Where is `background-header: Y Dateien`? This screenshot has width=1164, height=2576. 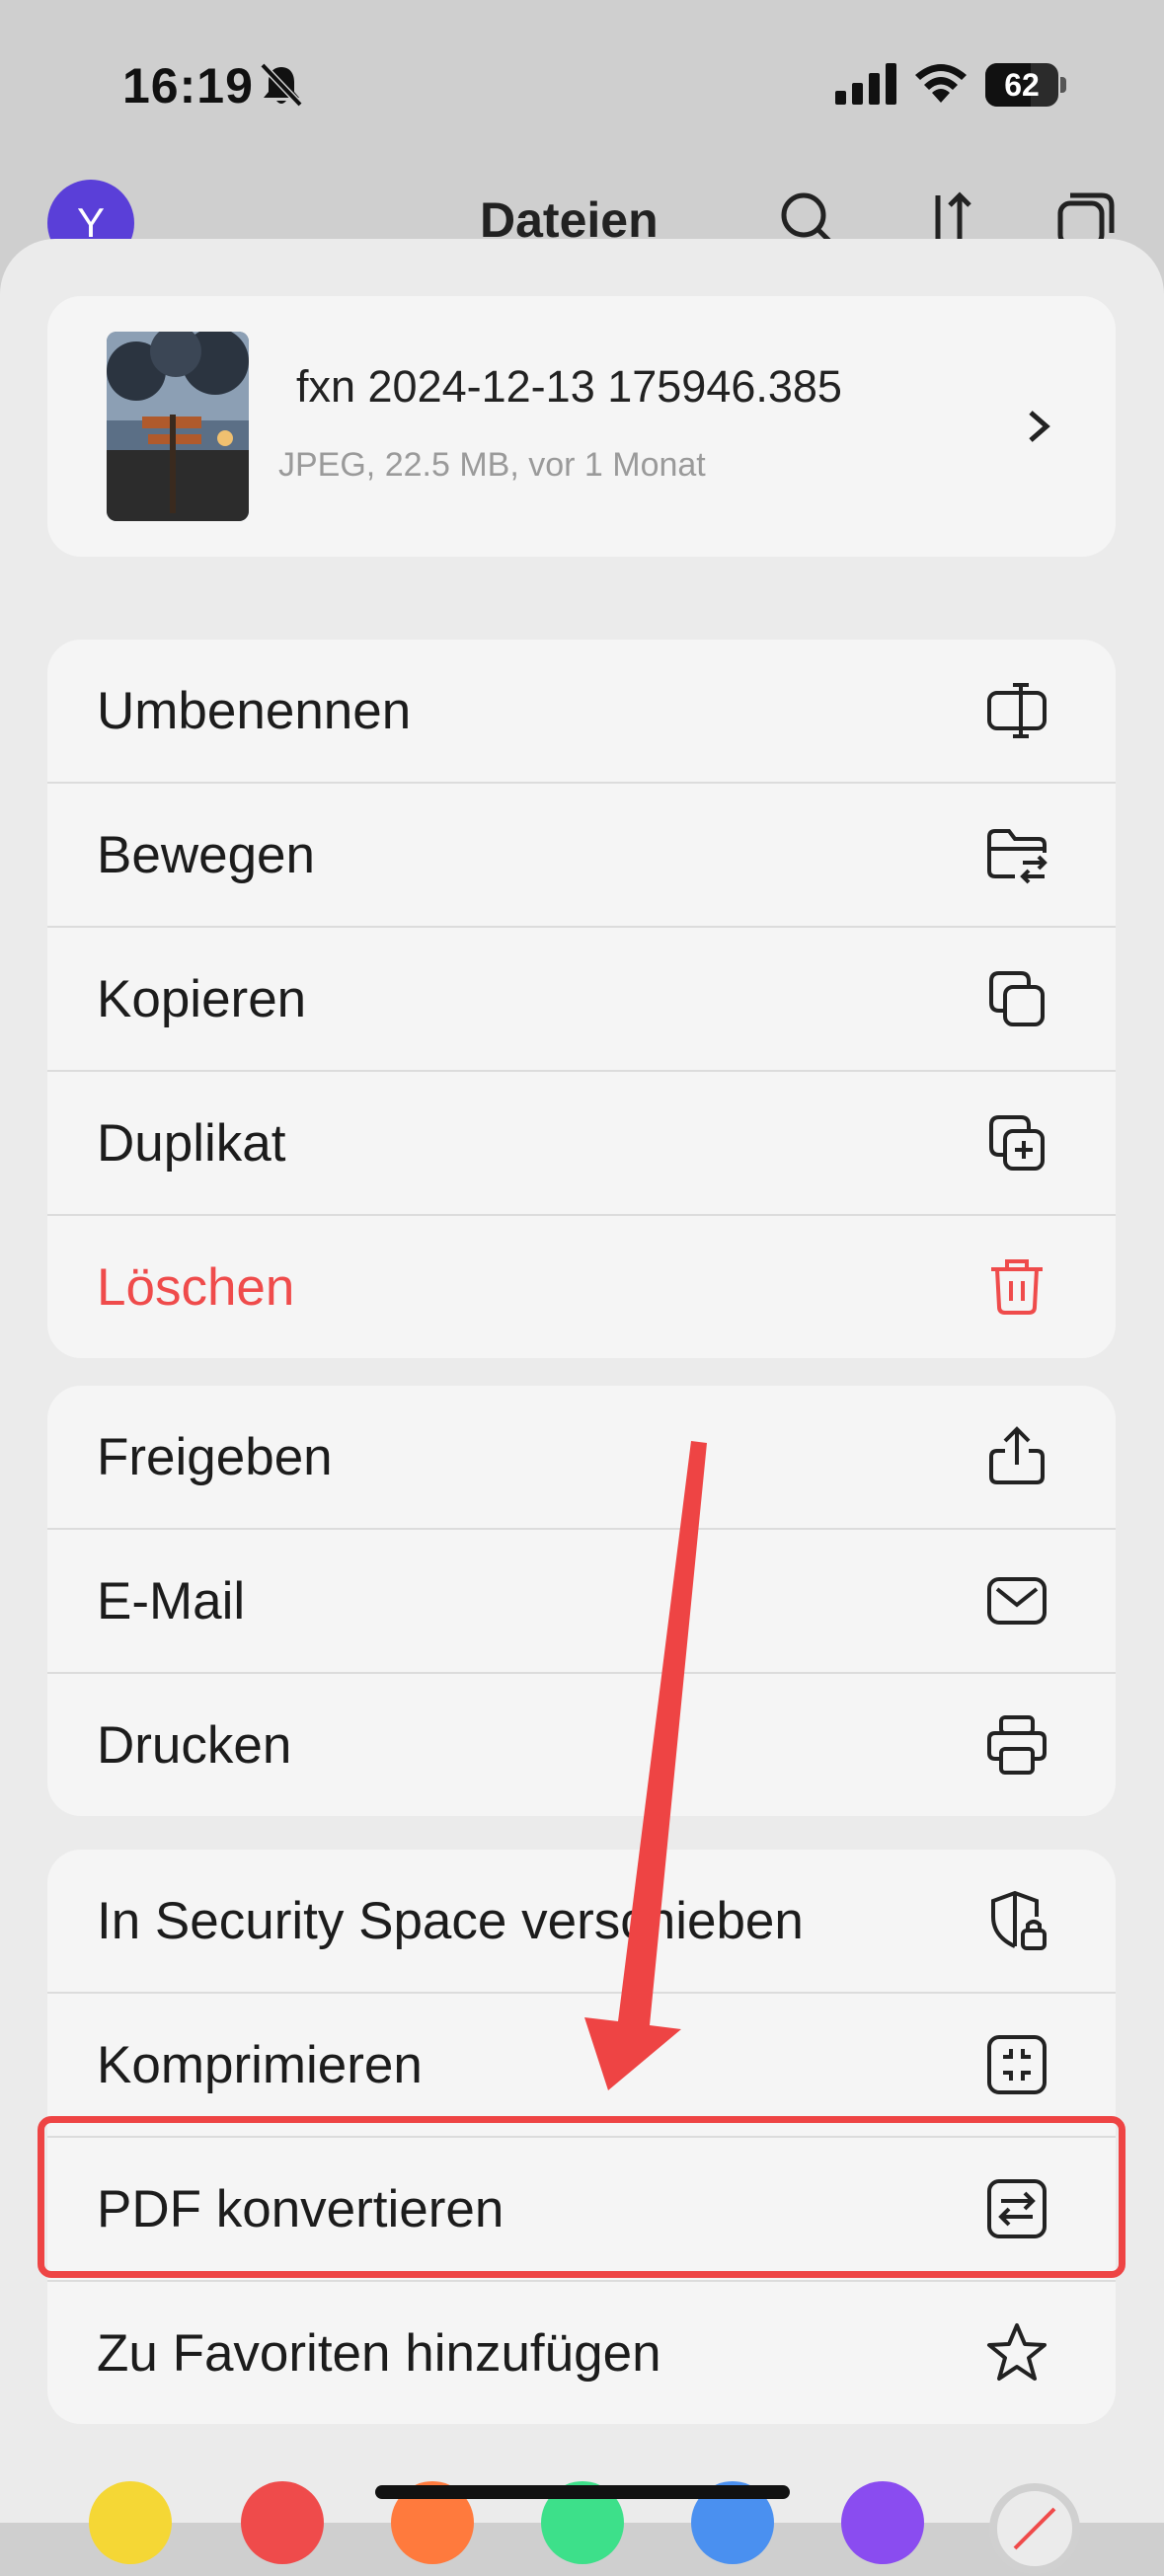
background-header: Y Dateien is located at coordinates (582, 217).